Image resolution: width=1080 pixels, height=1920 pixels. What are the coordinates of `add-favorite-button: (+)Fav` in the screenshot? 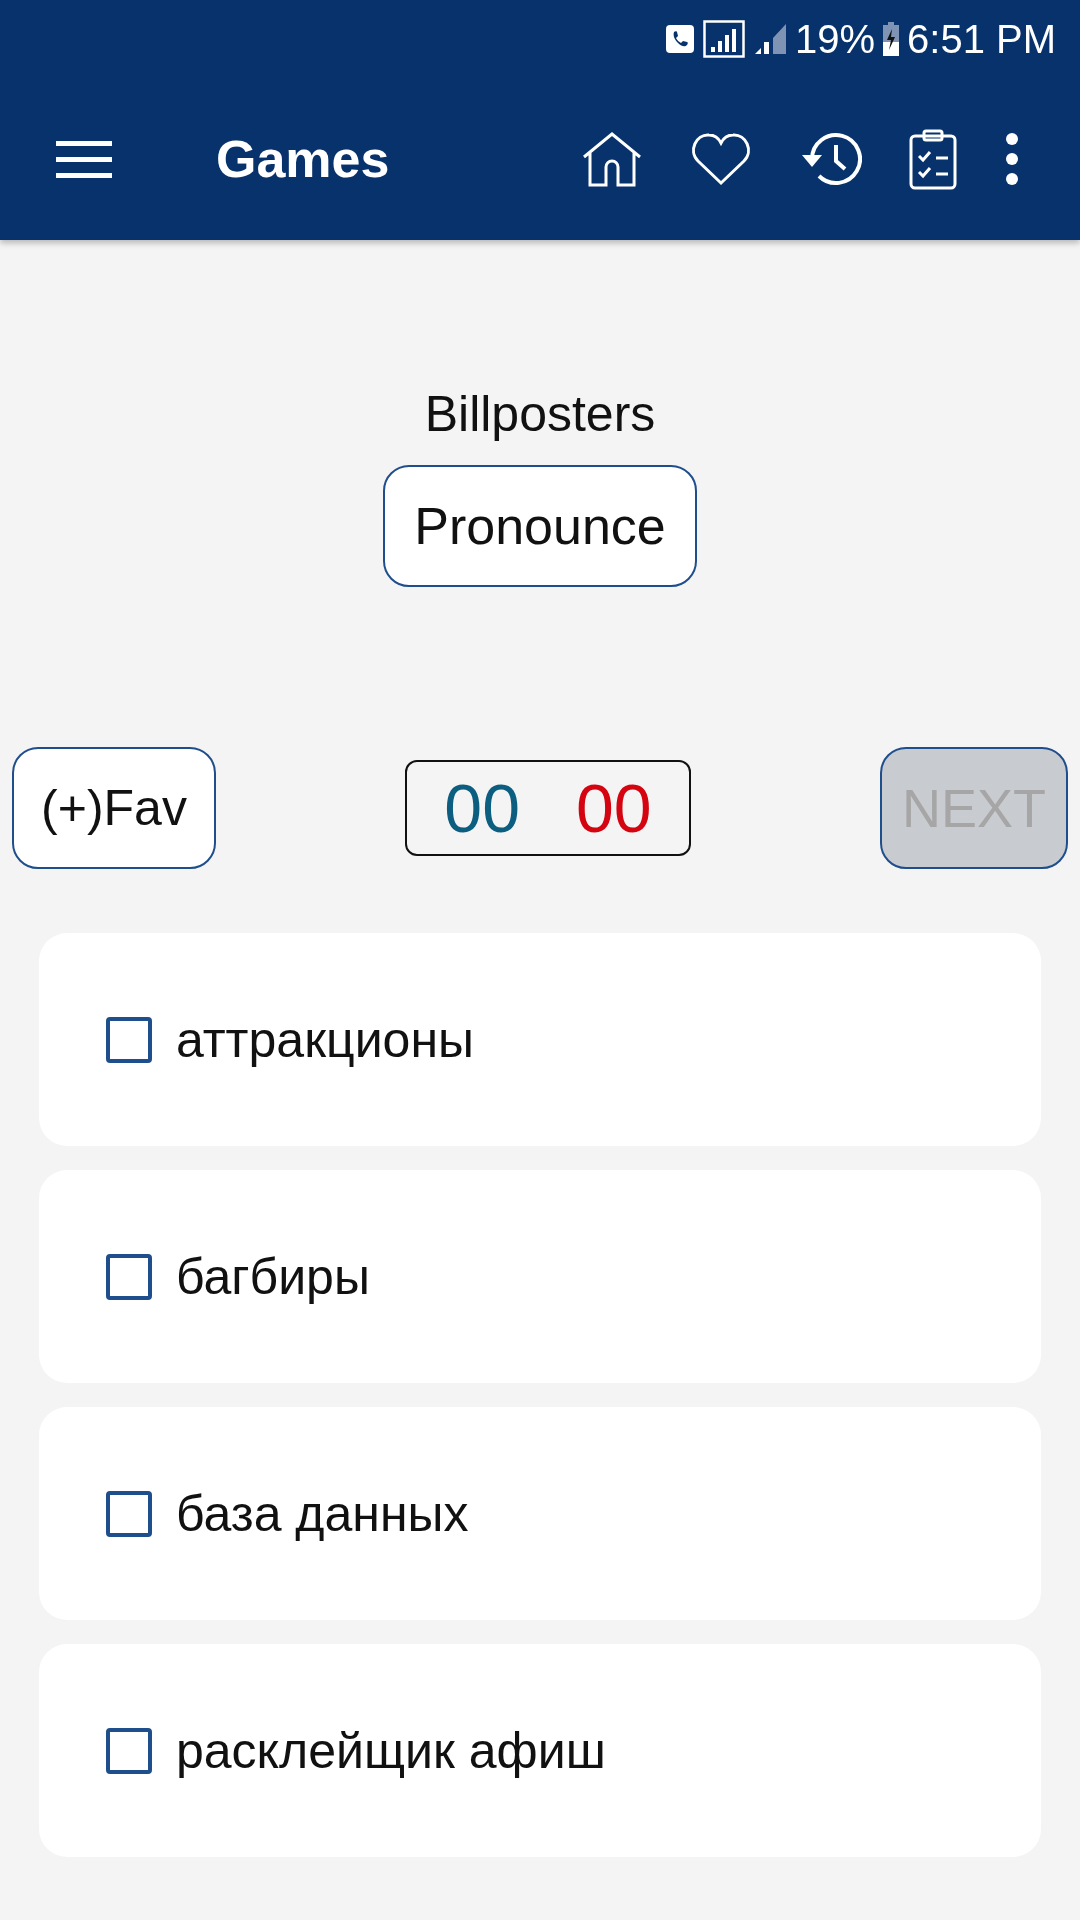 It's located at (114, 808).